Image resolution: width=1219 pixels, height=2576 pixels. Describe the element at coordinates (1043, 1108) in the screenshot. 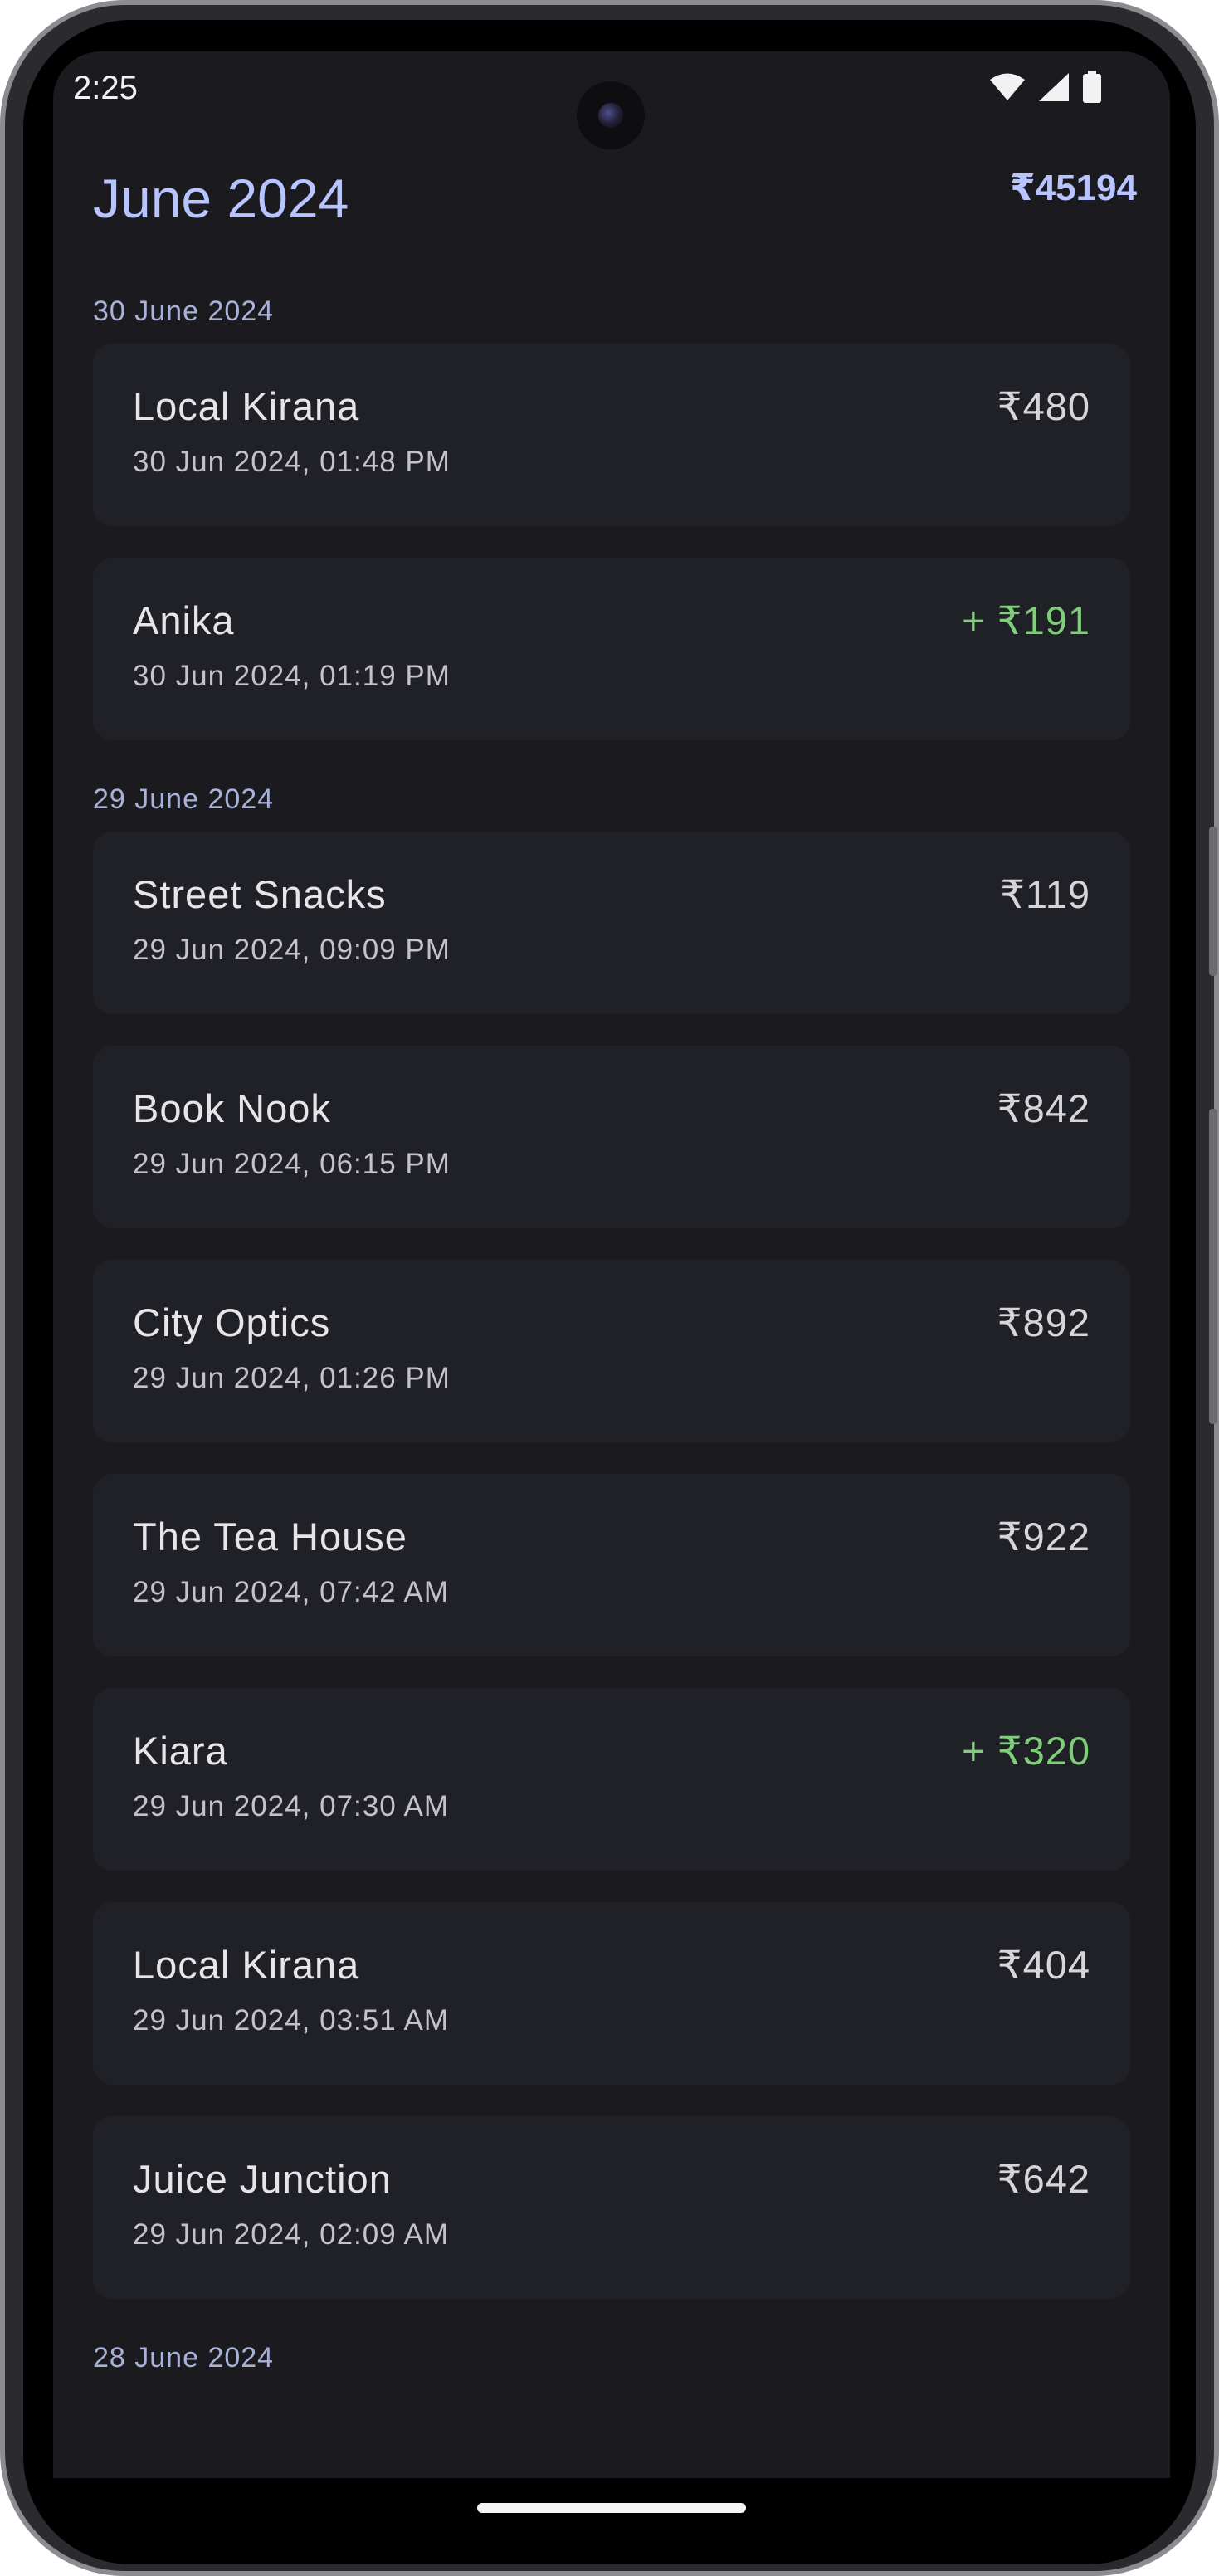

I see `debit-amount: ₹842` at that location.